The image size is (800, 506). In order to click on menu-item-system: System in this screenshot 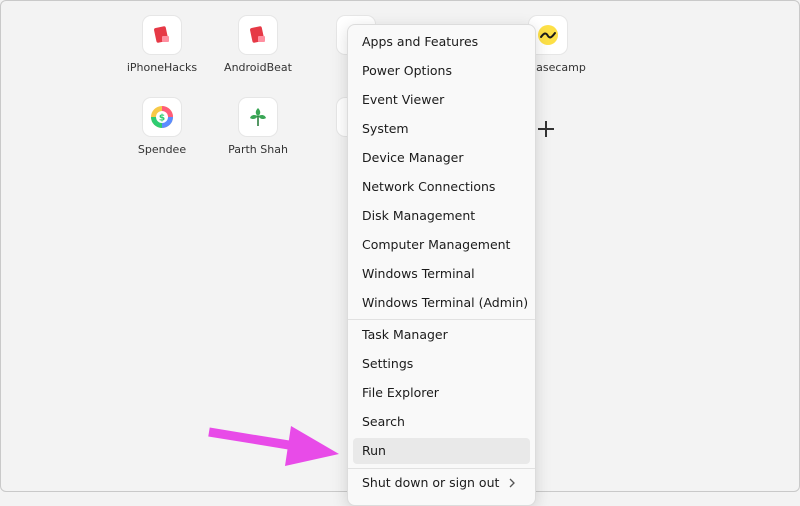, I will do `click(441, 129)`.